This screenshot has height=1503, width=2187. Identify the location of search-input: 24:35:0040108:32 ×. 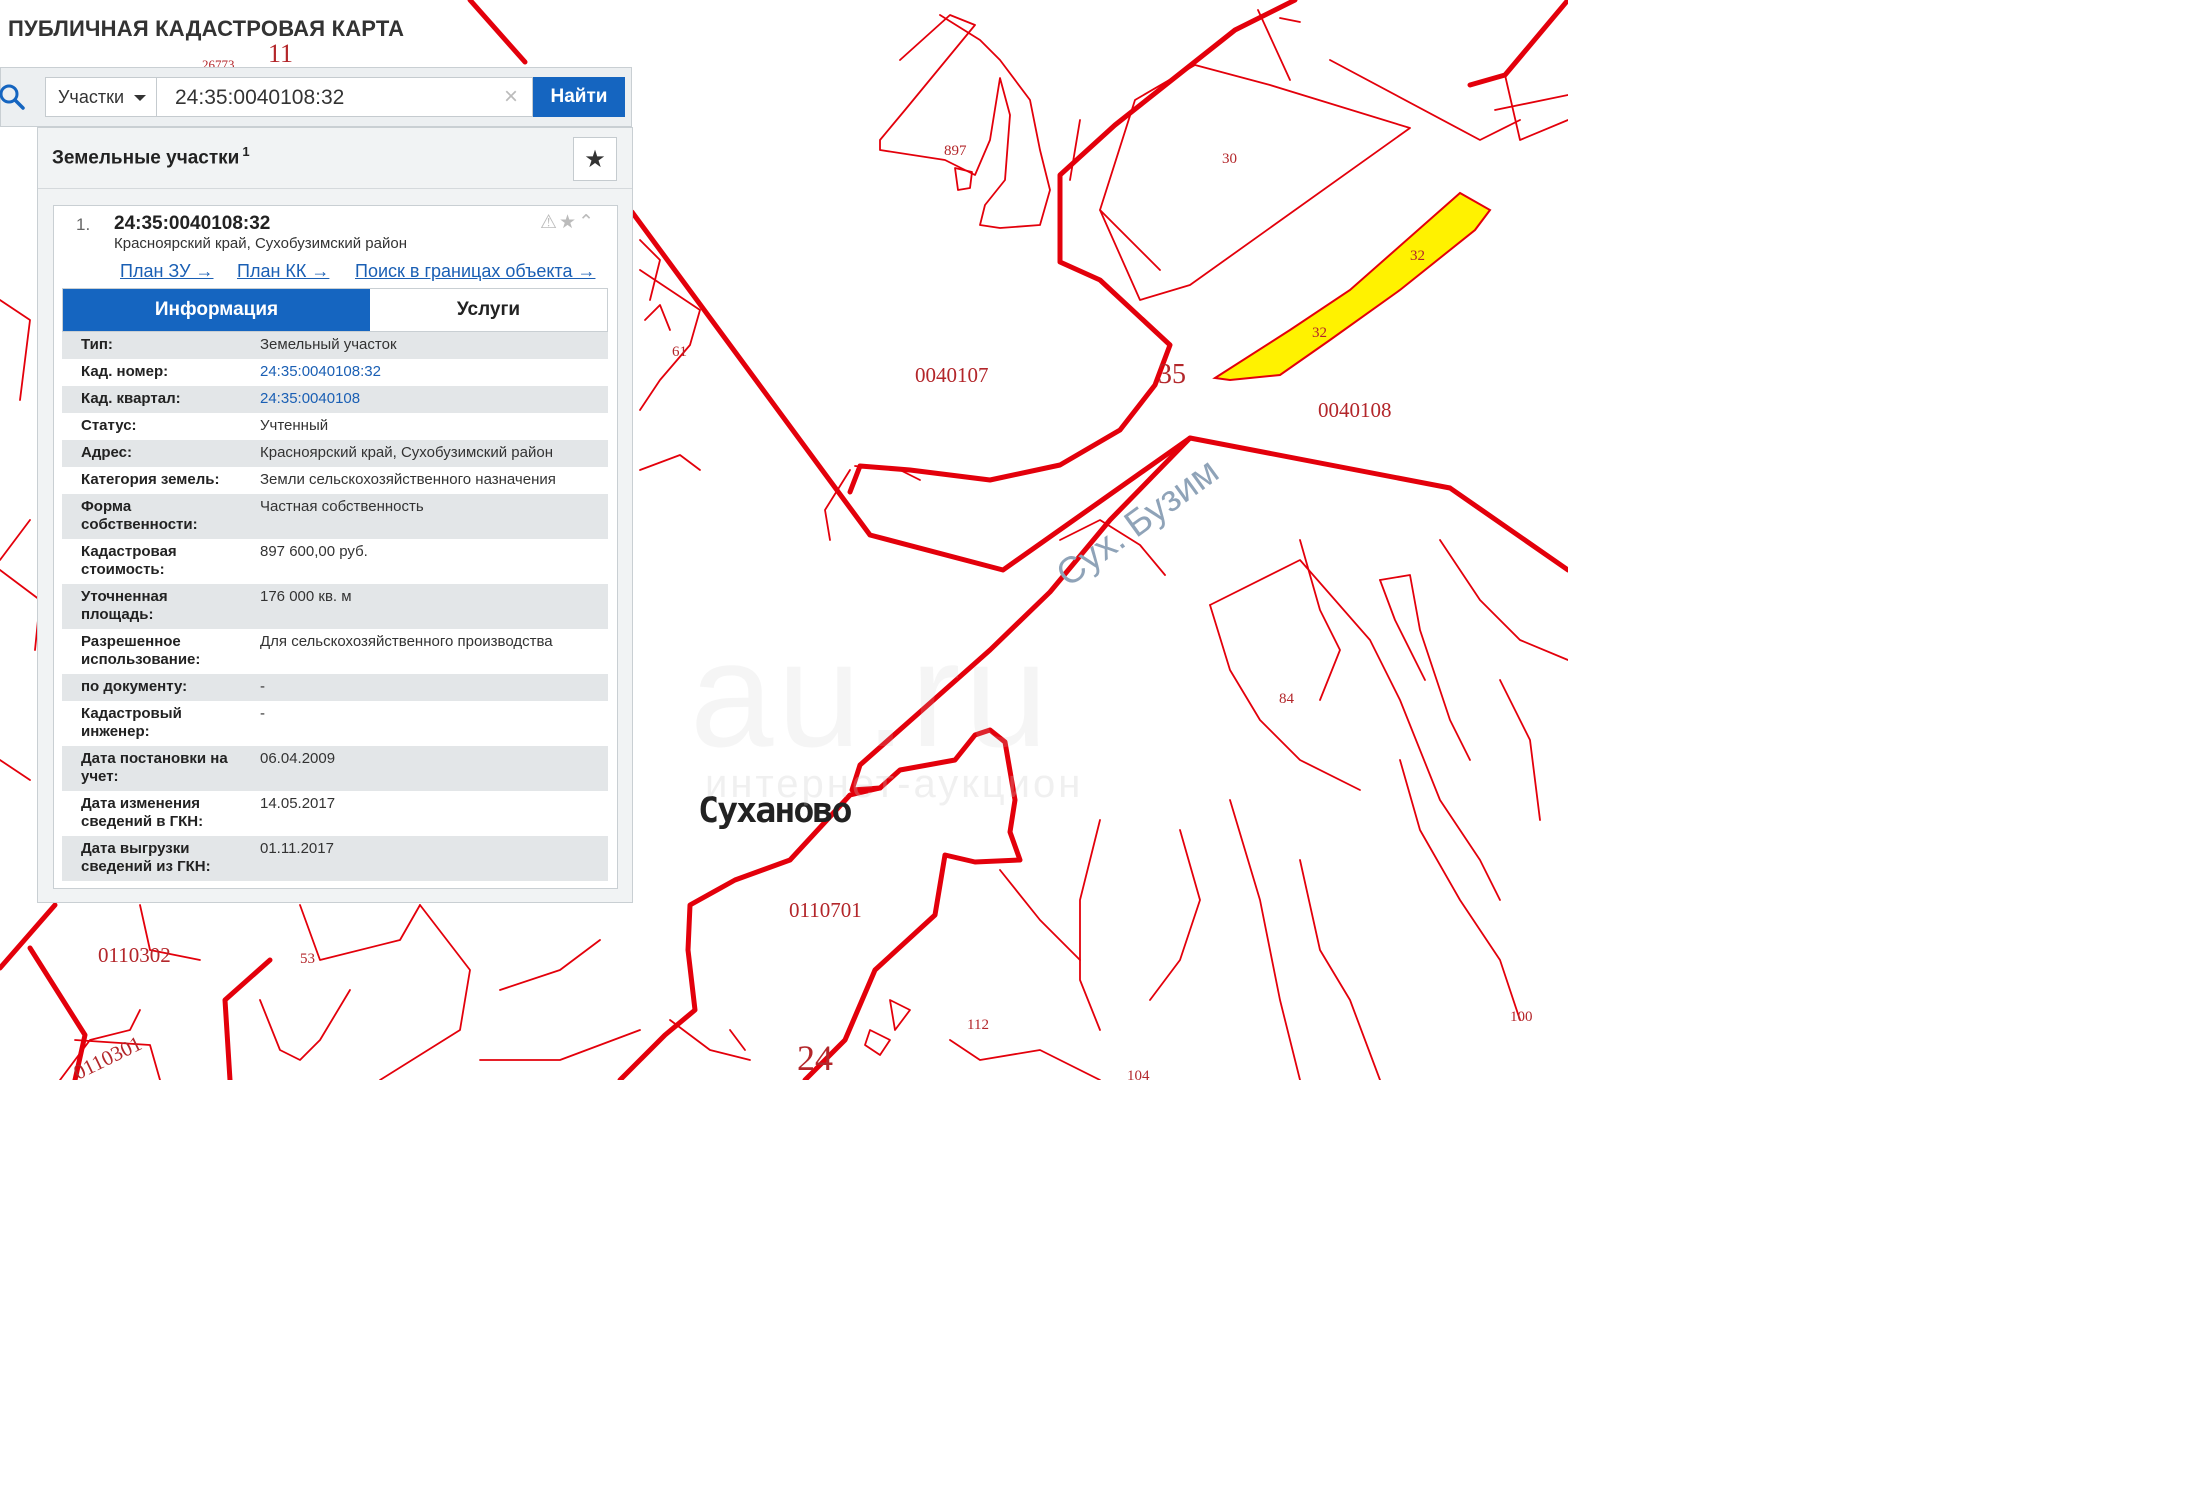
(345, 97).